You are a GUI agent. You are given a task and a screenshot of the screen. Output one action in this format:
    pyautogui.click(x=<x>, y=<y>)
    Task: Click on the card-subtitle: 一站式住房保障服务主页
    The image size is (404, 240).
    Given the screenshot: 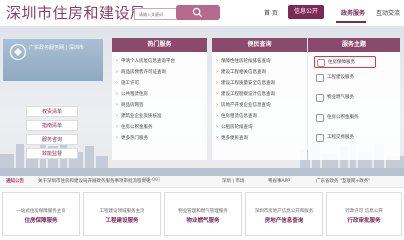 What is the action you would take?
    pyautogui.click(x=41, y=211)
    